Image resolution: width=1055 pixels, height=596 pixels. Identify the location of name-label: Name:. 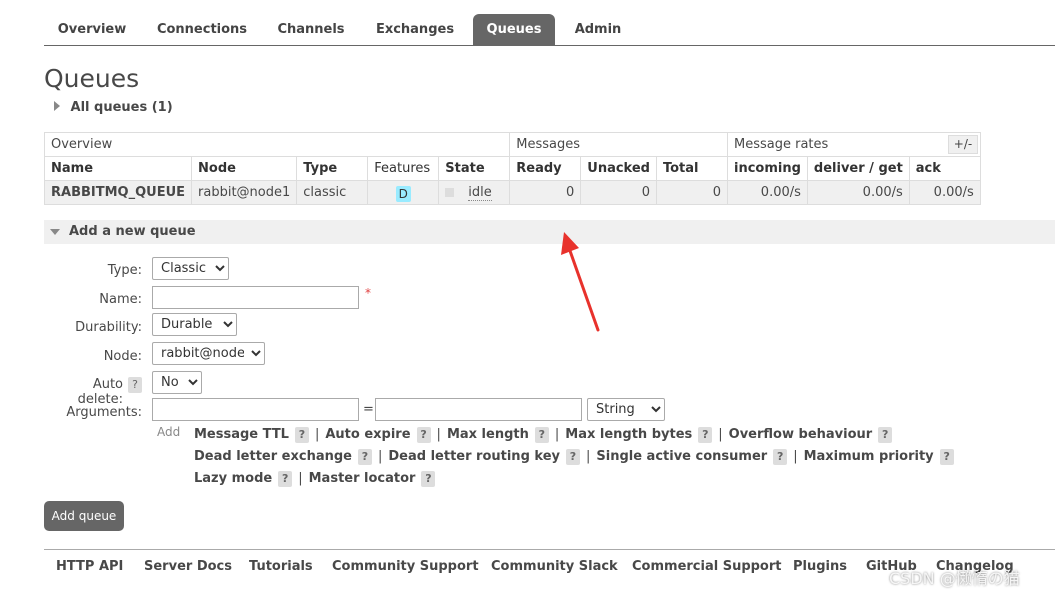
(120, 299).